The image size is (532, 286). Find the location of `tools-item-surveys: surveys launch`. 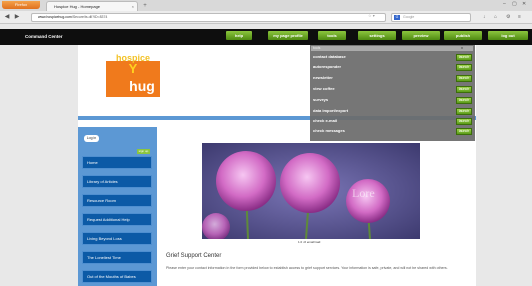

tools-item-surveys: surveys launch is located at coordinates (393, 100).